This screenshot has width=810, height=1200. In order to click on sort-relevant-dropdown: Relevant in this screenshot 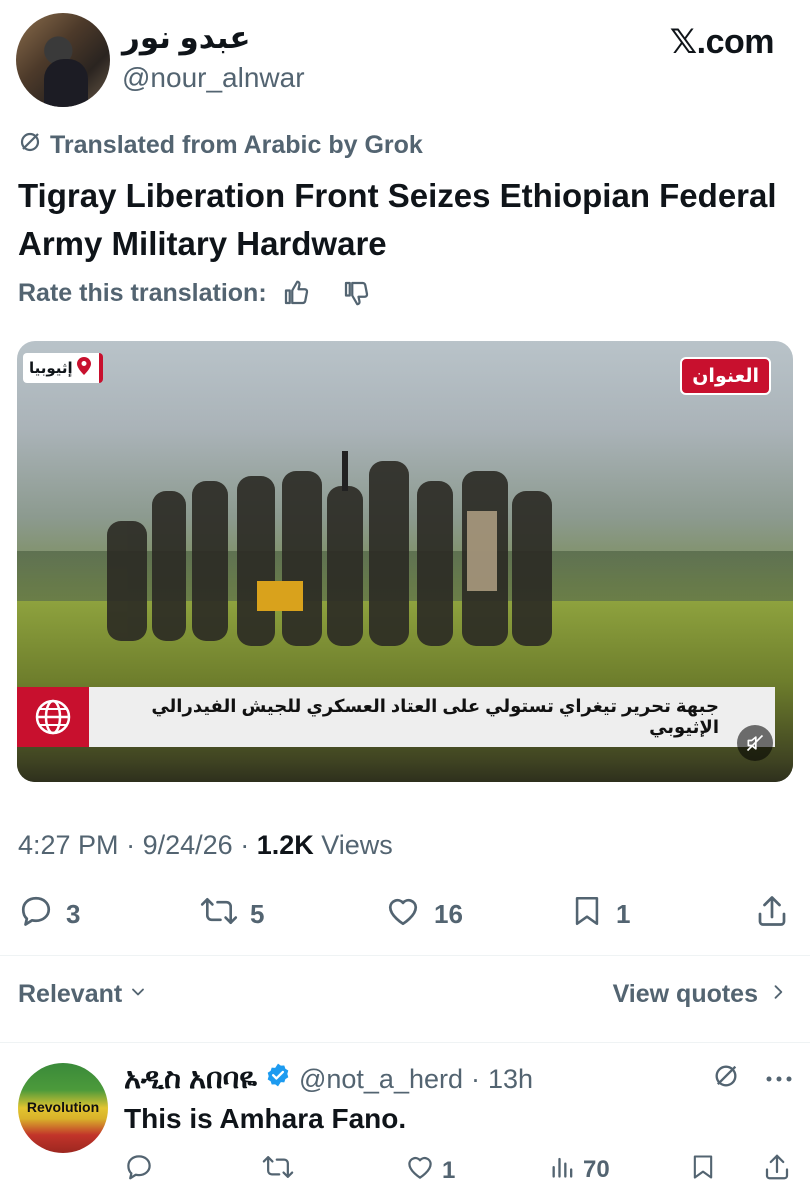, I will do `click(83, 994)`.